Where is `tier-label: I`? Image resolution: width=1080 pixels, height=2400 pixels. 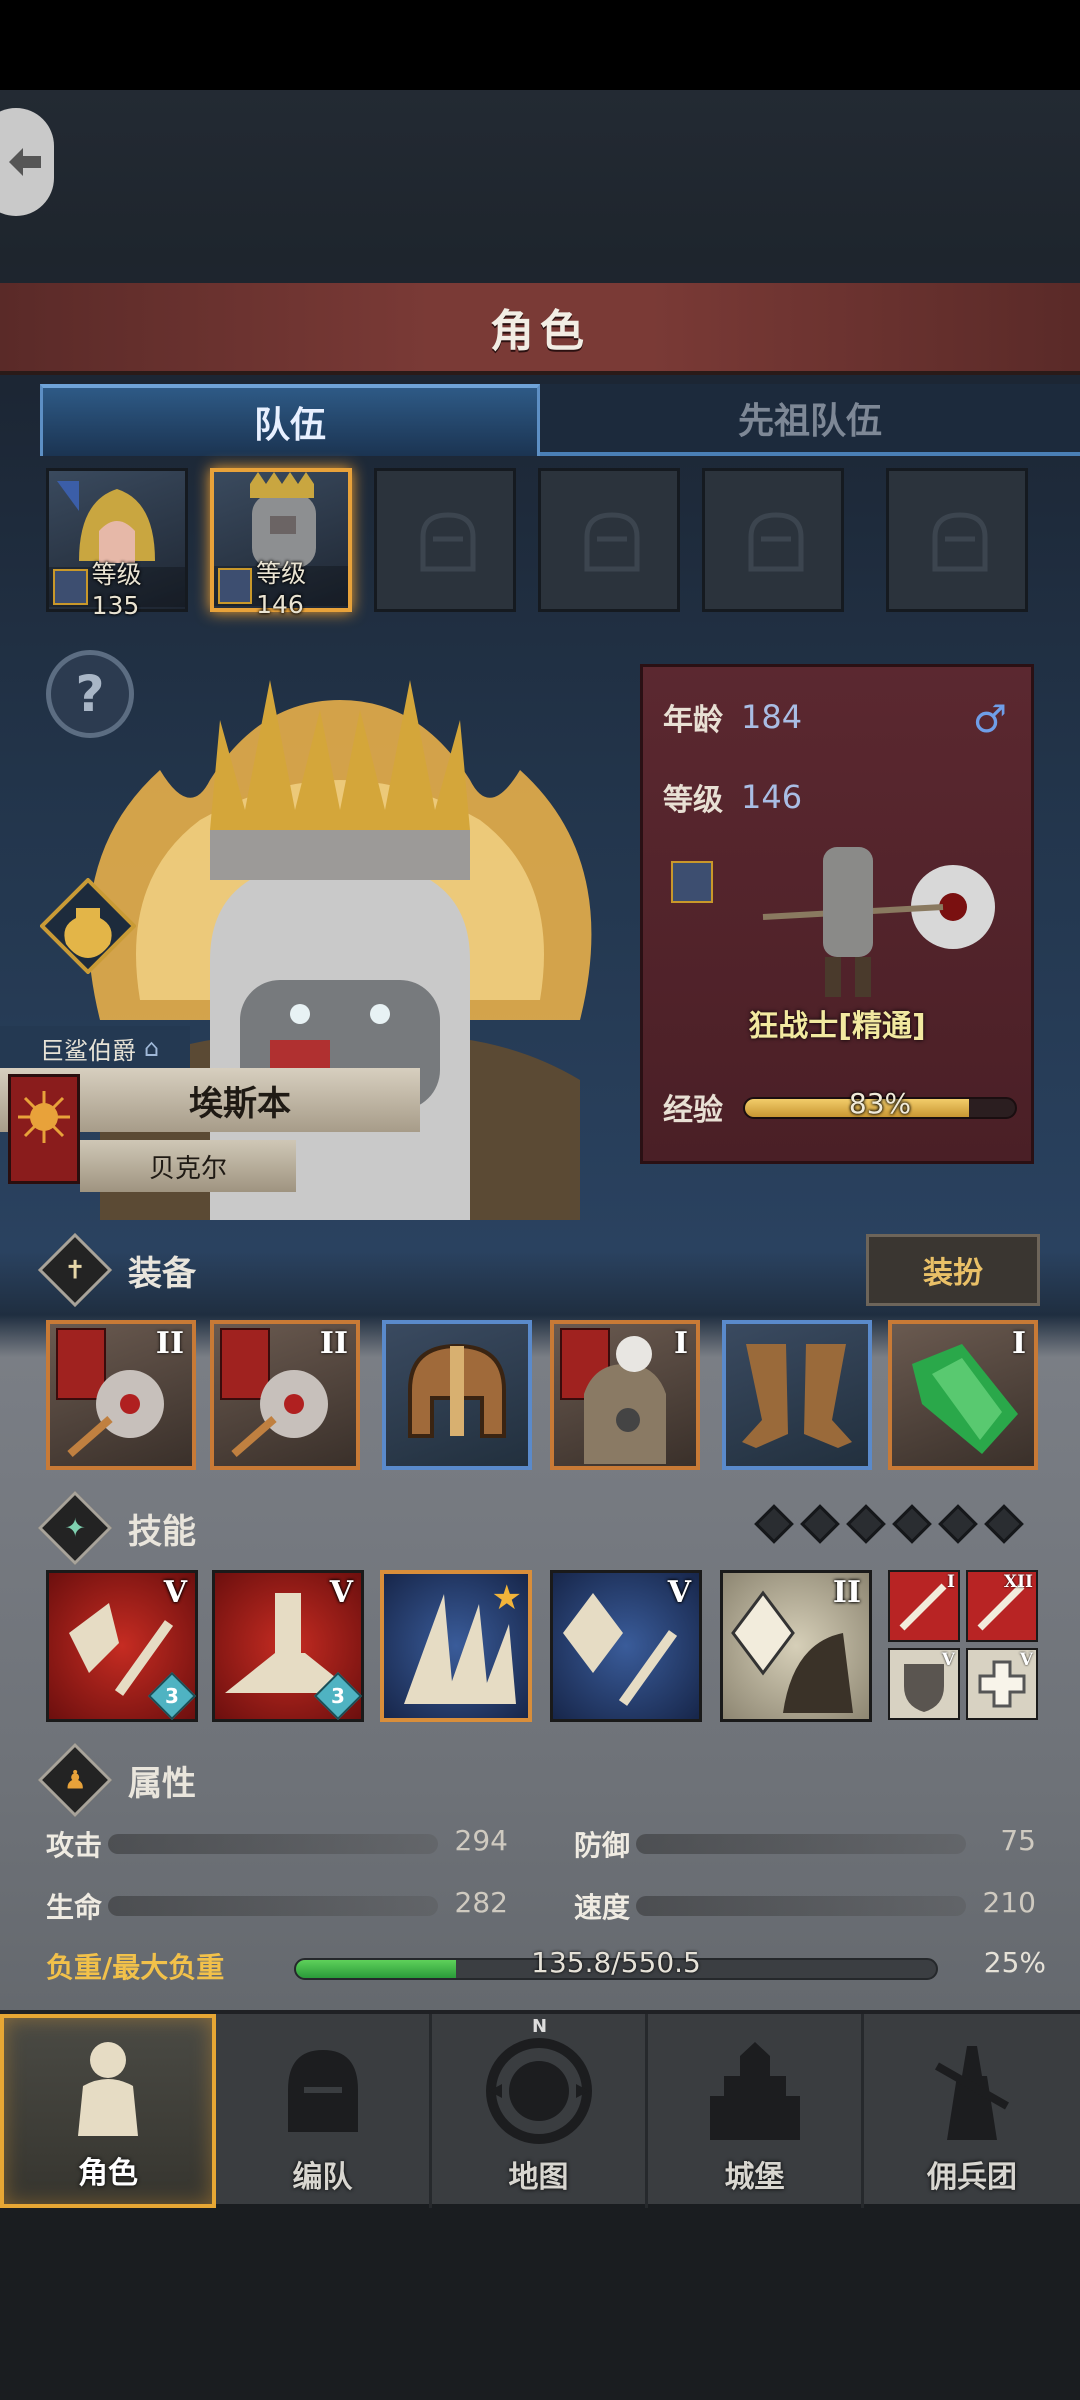
tier-label: I is located at coordinates (1018, 1343).